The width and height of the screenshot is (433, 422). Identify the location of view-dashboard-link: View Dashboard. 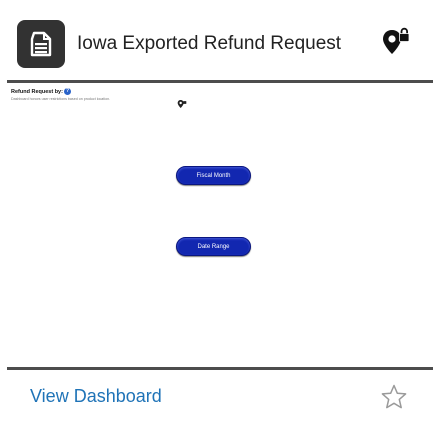
(96, 396).